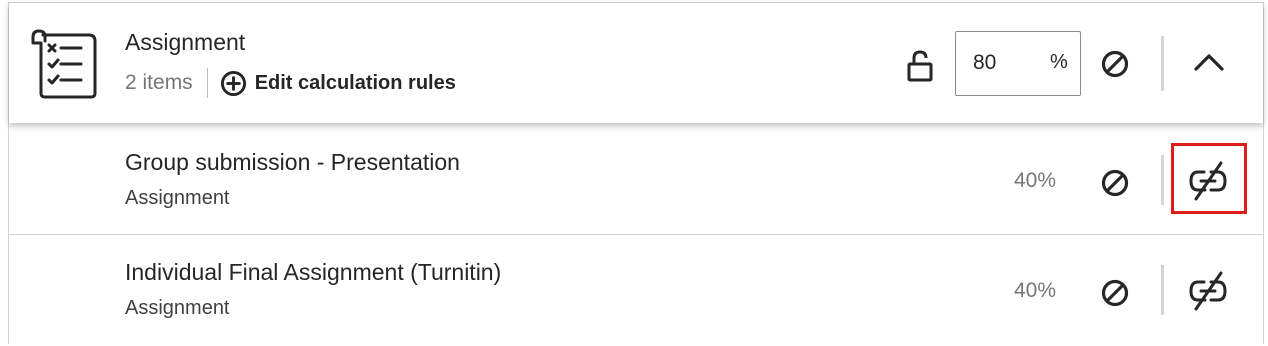 The width and height of the screenshot is (1268, 346). Describe the element at coordinates (64, 64) in the screenshot. I see `assignment-checklist-icon` at that location.